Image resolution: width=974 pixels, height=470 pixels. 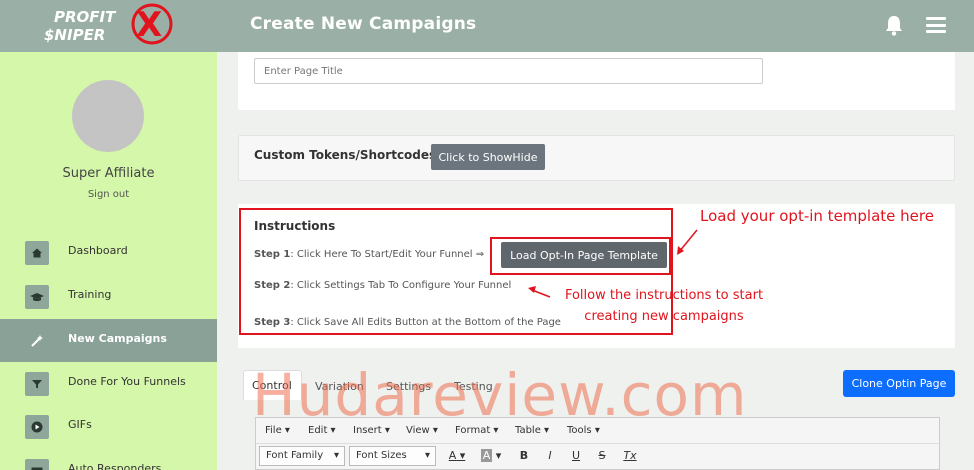 What do you see at coordinates (899, 383) in the screenshot?
I see `clone-optin-page-button: Clone Optin Page` at bounding box center [899, 383].